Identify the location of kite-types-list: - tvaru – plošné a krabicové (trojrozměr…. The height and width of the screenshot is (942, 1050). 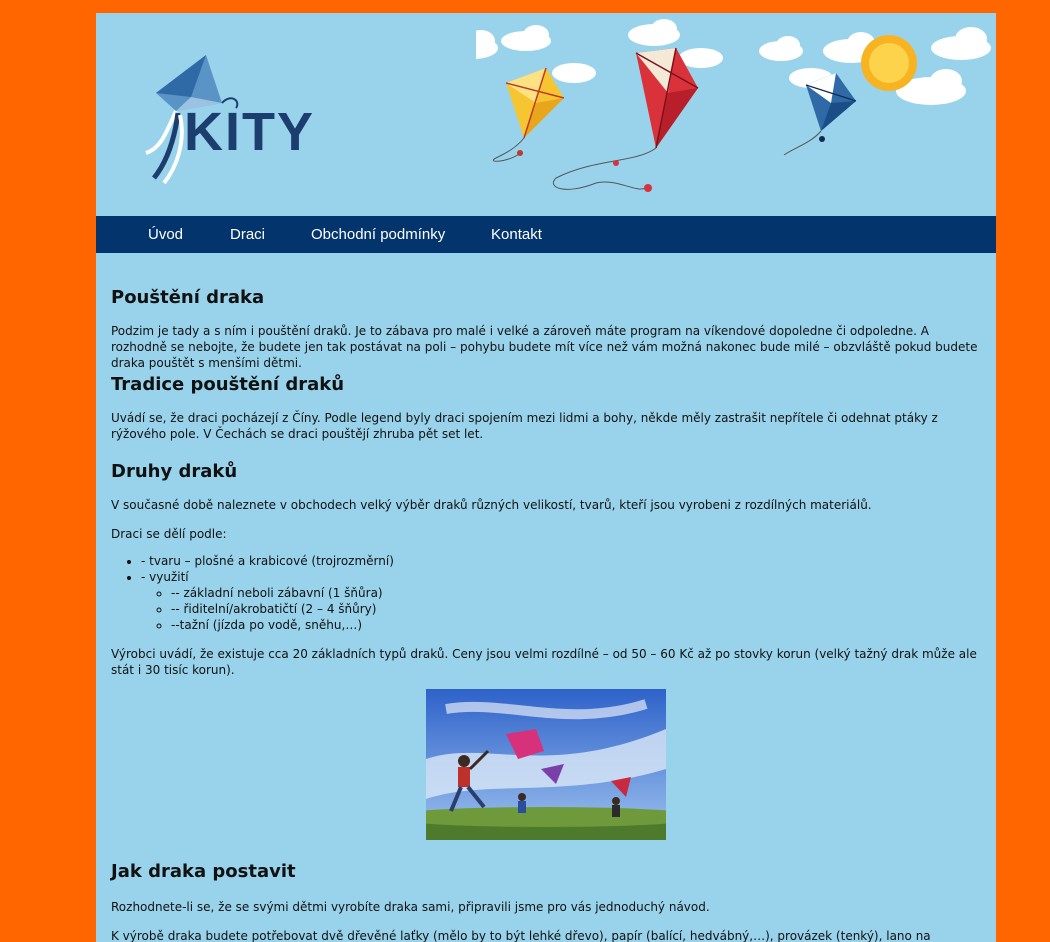
(252, 593).